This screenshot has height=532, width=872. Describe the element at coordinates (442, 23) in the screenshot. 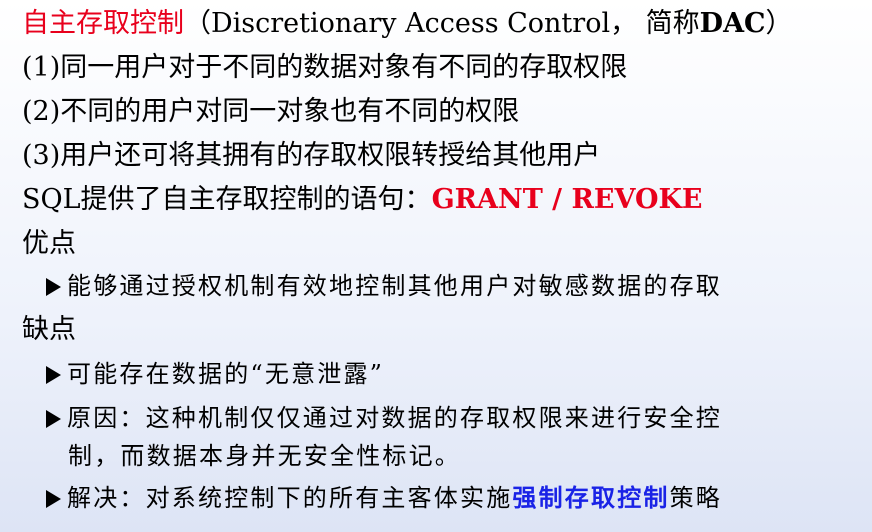

I see `title-paren-open: （Discretionary Access Control， 简称` at that location.